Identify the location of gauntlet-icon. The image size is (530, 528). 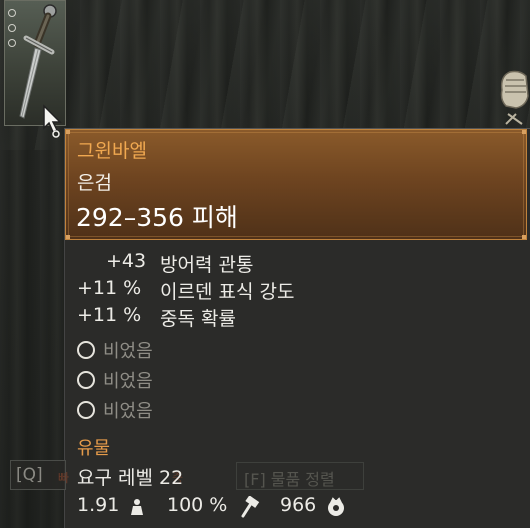
(514, 97).